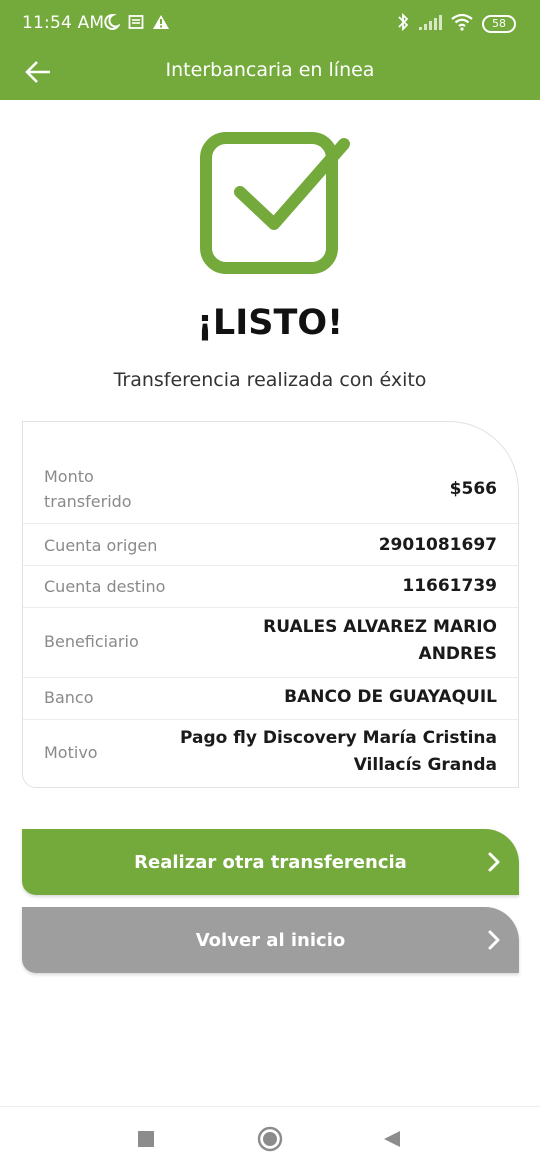 The height and width of the screenshot is (1170, 540). I want to click on detail-value: RUALES ALVAREZ MARIO ANDRES, so click(380, 640).